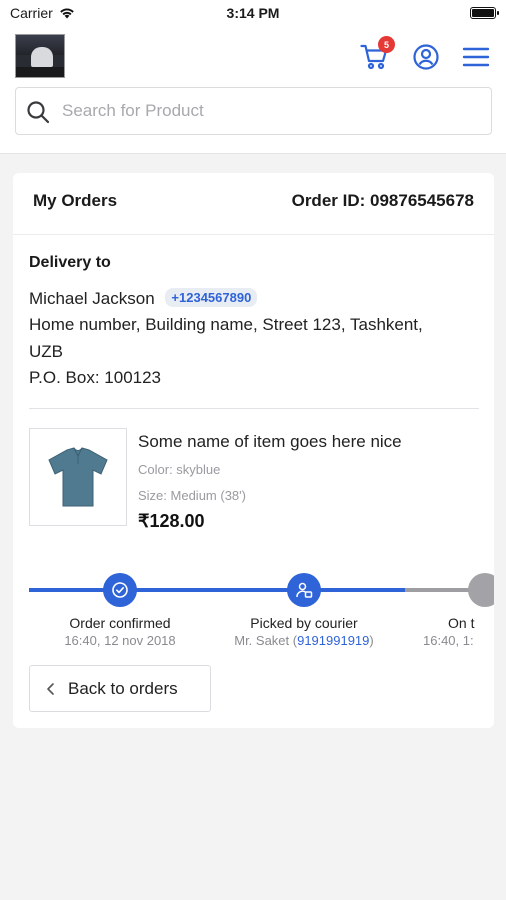  I want to click on status-bar: Carrier 3:14 PM, so click(253, 14).